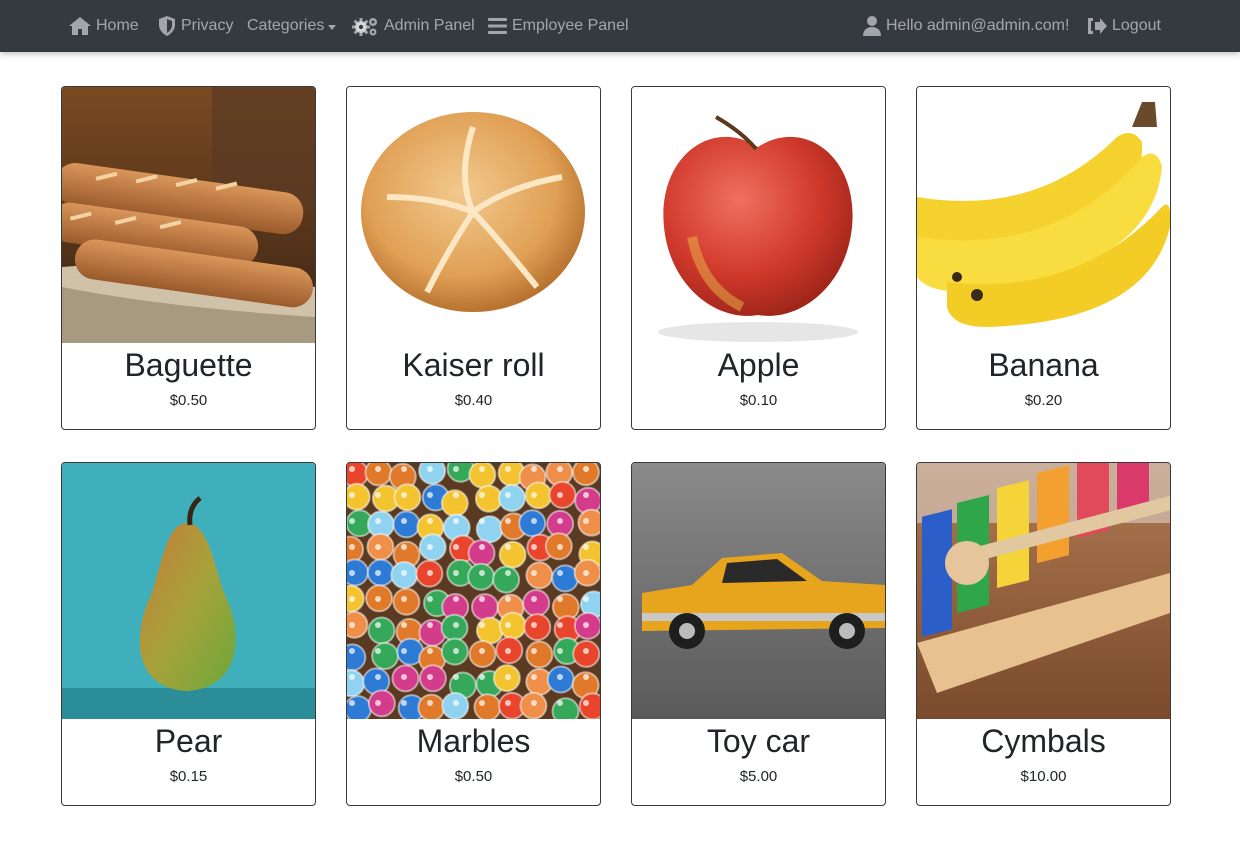  What do you see at coordinates (473, 215) in the screenshot?
I see `kaiser-roll-image` at bounding box center [473, 215].